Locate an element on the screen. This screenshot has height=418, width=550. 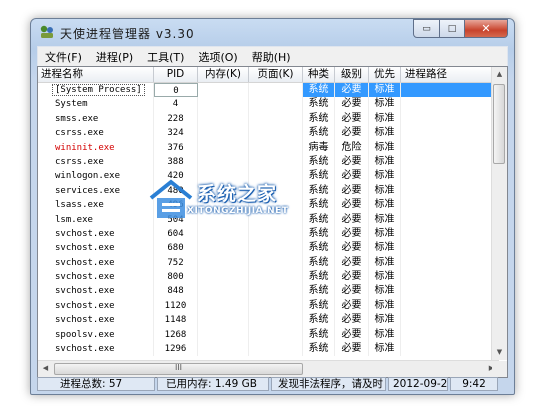
list-header: 进程名称 PID 内存(K) 页面(K) 种类 级别 优先 进程路径 is located at coordinates (268, 75).